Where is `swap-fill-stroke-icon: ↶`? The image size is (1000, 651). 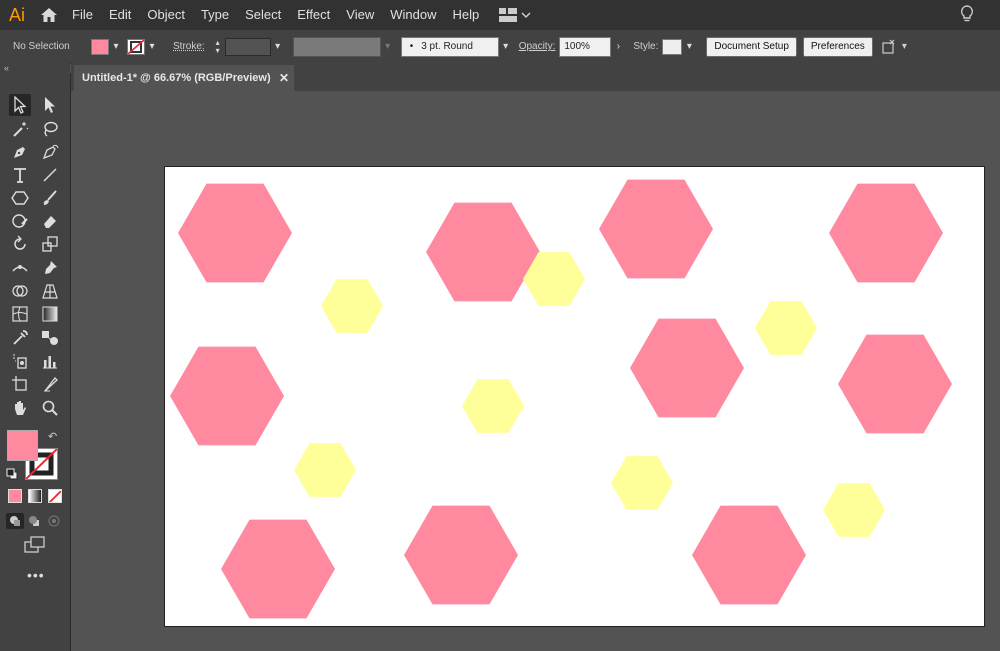 swap-fill-stroke-icon: ↶ is located at coordinates (52, 436).